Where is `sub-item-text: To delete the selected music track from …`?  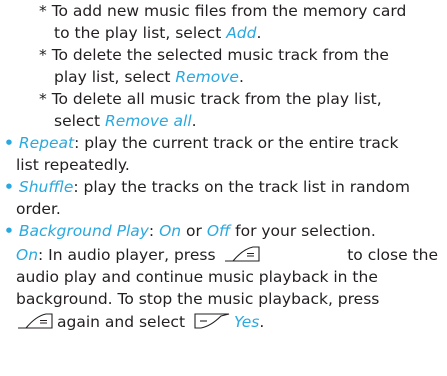 sub-item-text: To delete the selected music track from … is located at coordinates (220, 55).